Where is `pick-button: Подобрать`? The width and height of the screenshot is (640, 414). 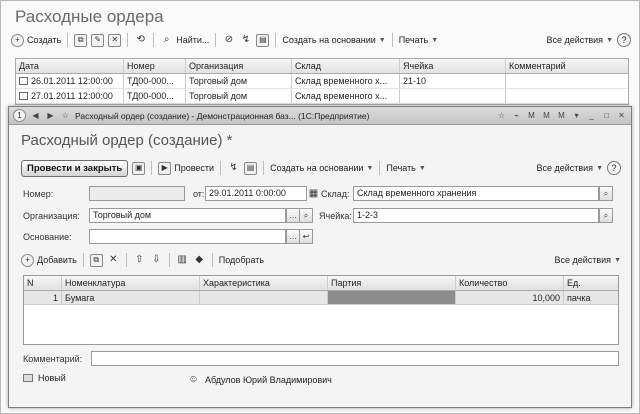 pick-button: Подобрать is located at coordinates (241, 260).